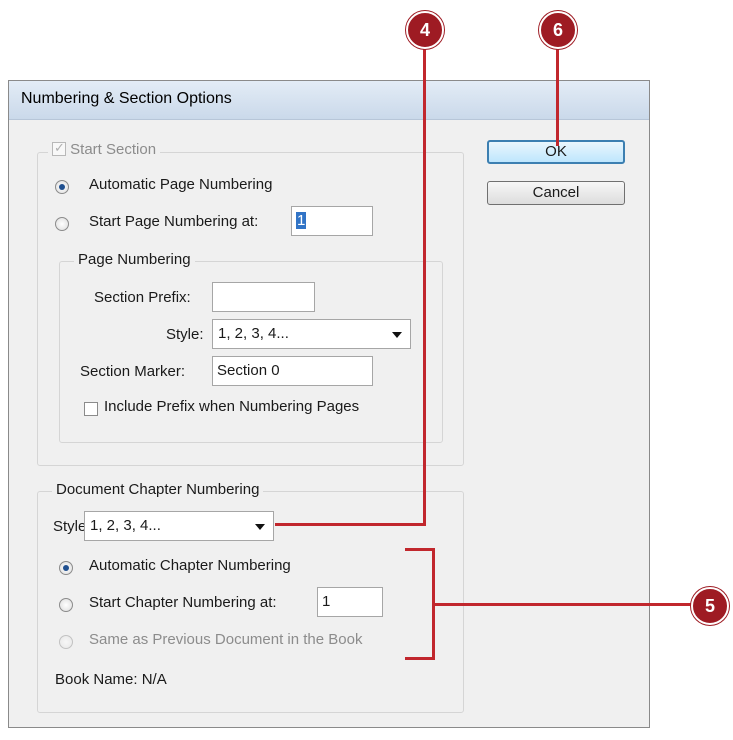  Describe the element at coordinates (420, 549) in the screenshot. I see `callout-5-bracket-top` at that location.